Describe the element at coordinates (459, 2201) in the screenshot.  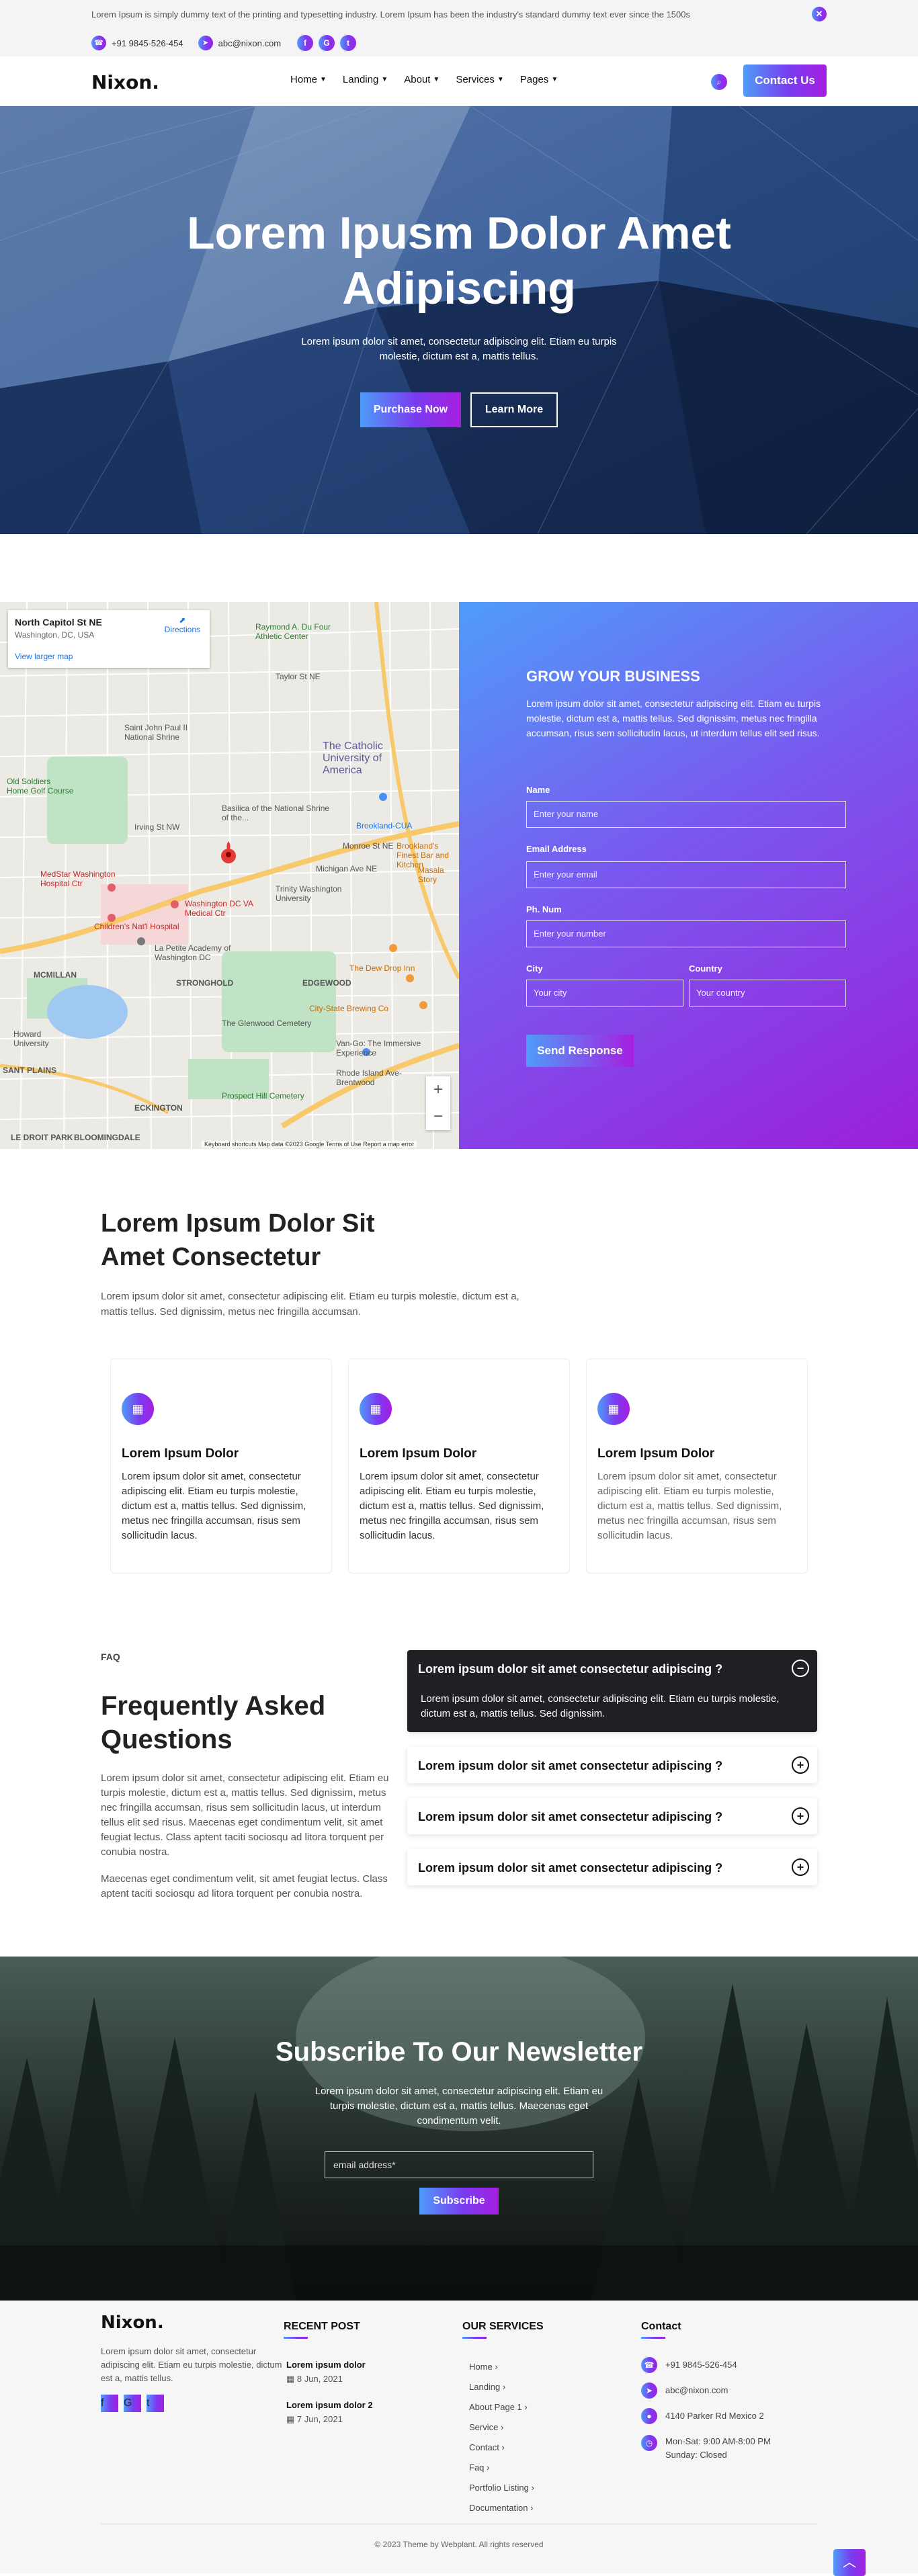
I see `subscribe-button: Subscribe` at that location.